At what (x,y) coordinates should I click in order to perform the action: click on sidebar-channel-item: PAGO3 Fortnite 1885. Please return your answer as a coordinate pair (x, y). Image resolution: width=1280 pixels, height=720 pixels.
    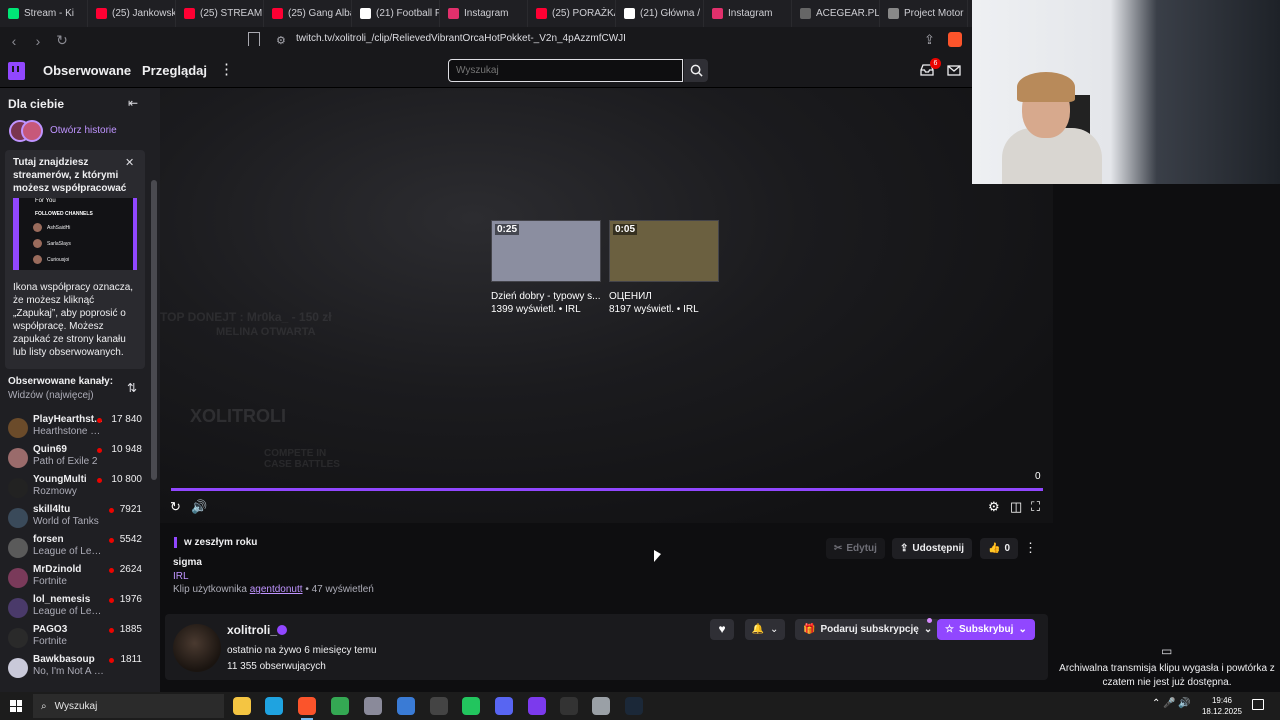
    Looking at the image, I should click on (75, 639).